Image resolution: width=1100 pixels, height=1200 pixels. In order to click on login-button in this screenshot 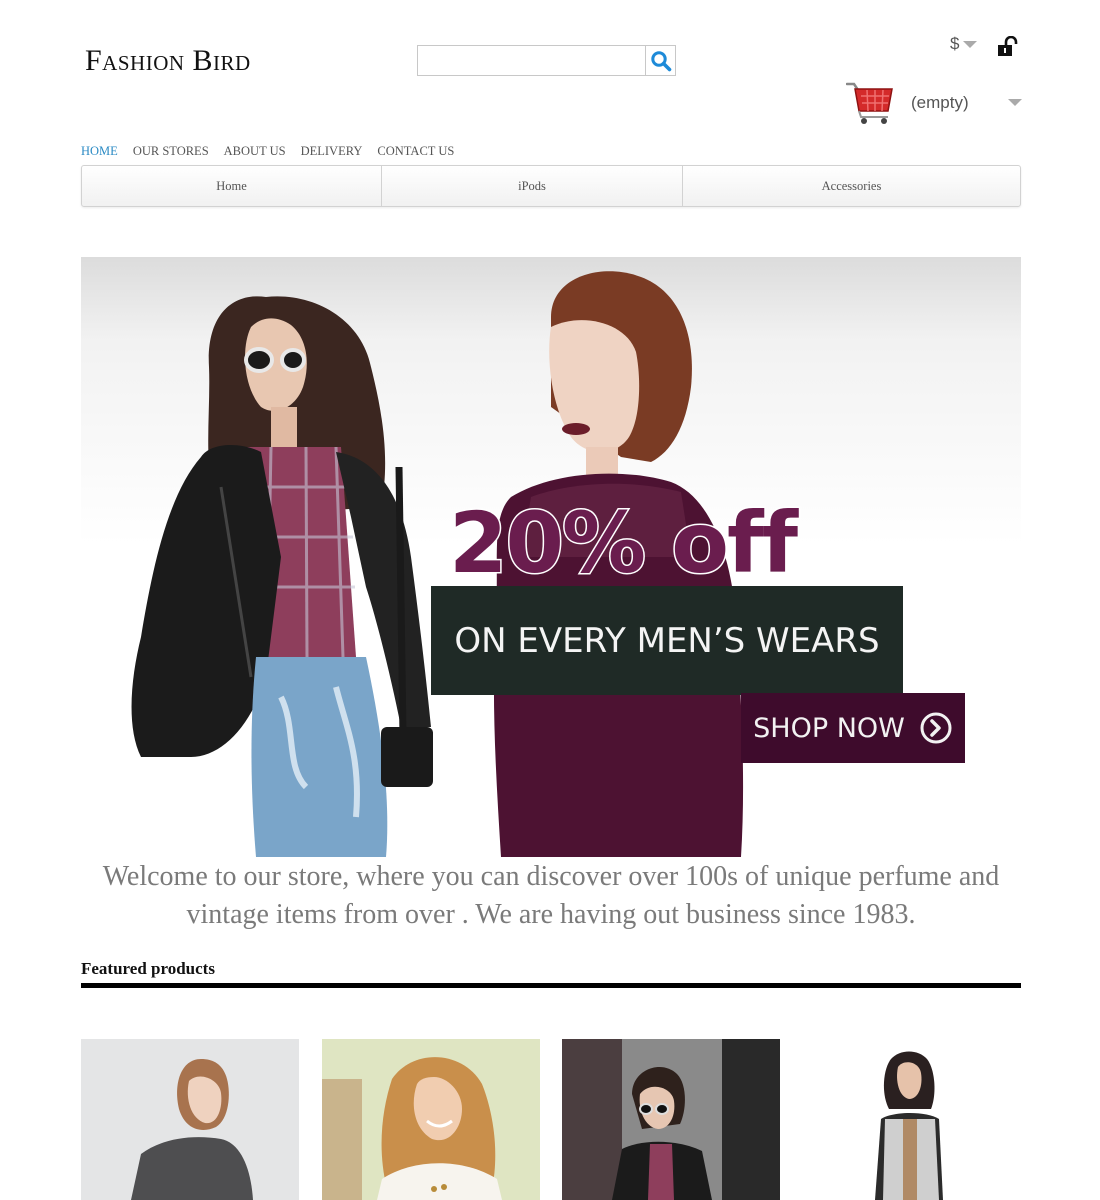, I will do `click(1009, 49)`.